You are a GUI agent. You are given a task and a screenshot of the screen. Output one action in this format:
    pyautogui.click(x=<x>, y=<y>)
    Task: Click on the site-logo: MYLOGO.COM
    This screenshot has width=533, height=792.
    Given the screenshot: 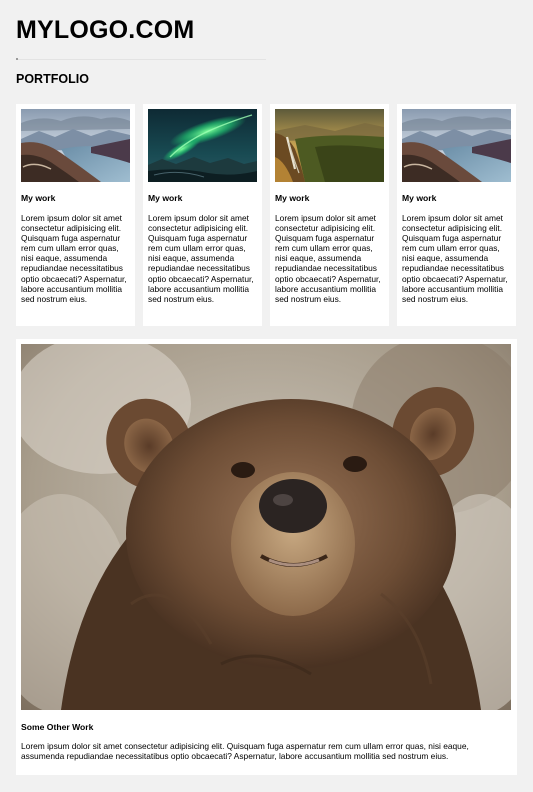 What is the action you would take?
    pyautogui.click(x=266, y=30)
    